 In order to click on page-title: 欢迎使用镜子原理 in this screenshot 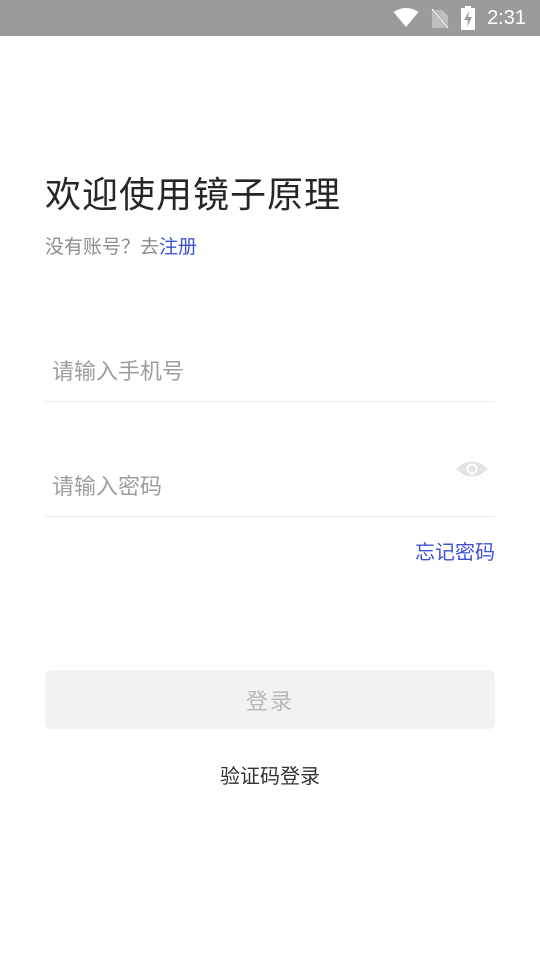, I will do `click(193, 195)`.